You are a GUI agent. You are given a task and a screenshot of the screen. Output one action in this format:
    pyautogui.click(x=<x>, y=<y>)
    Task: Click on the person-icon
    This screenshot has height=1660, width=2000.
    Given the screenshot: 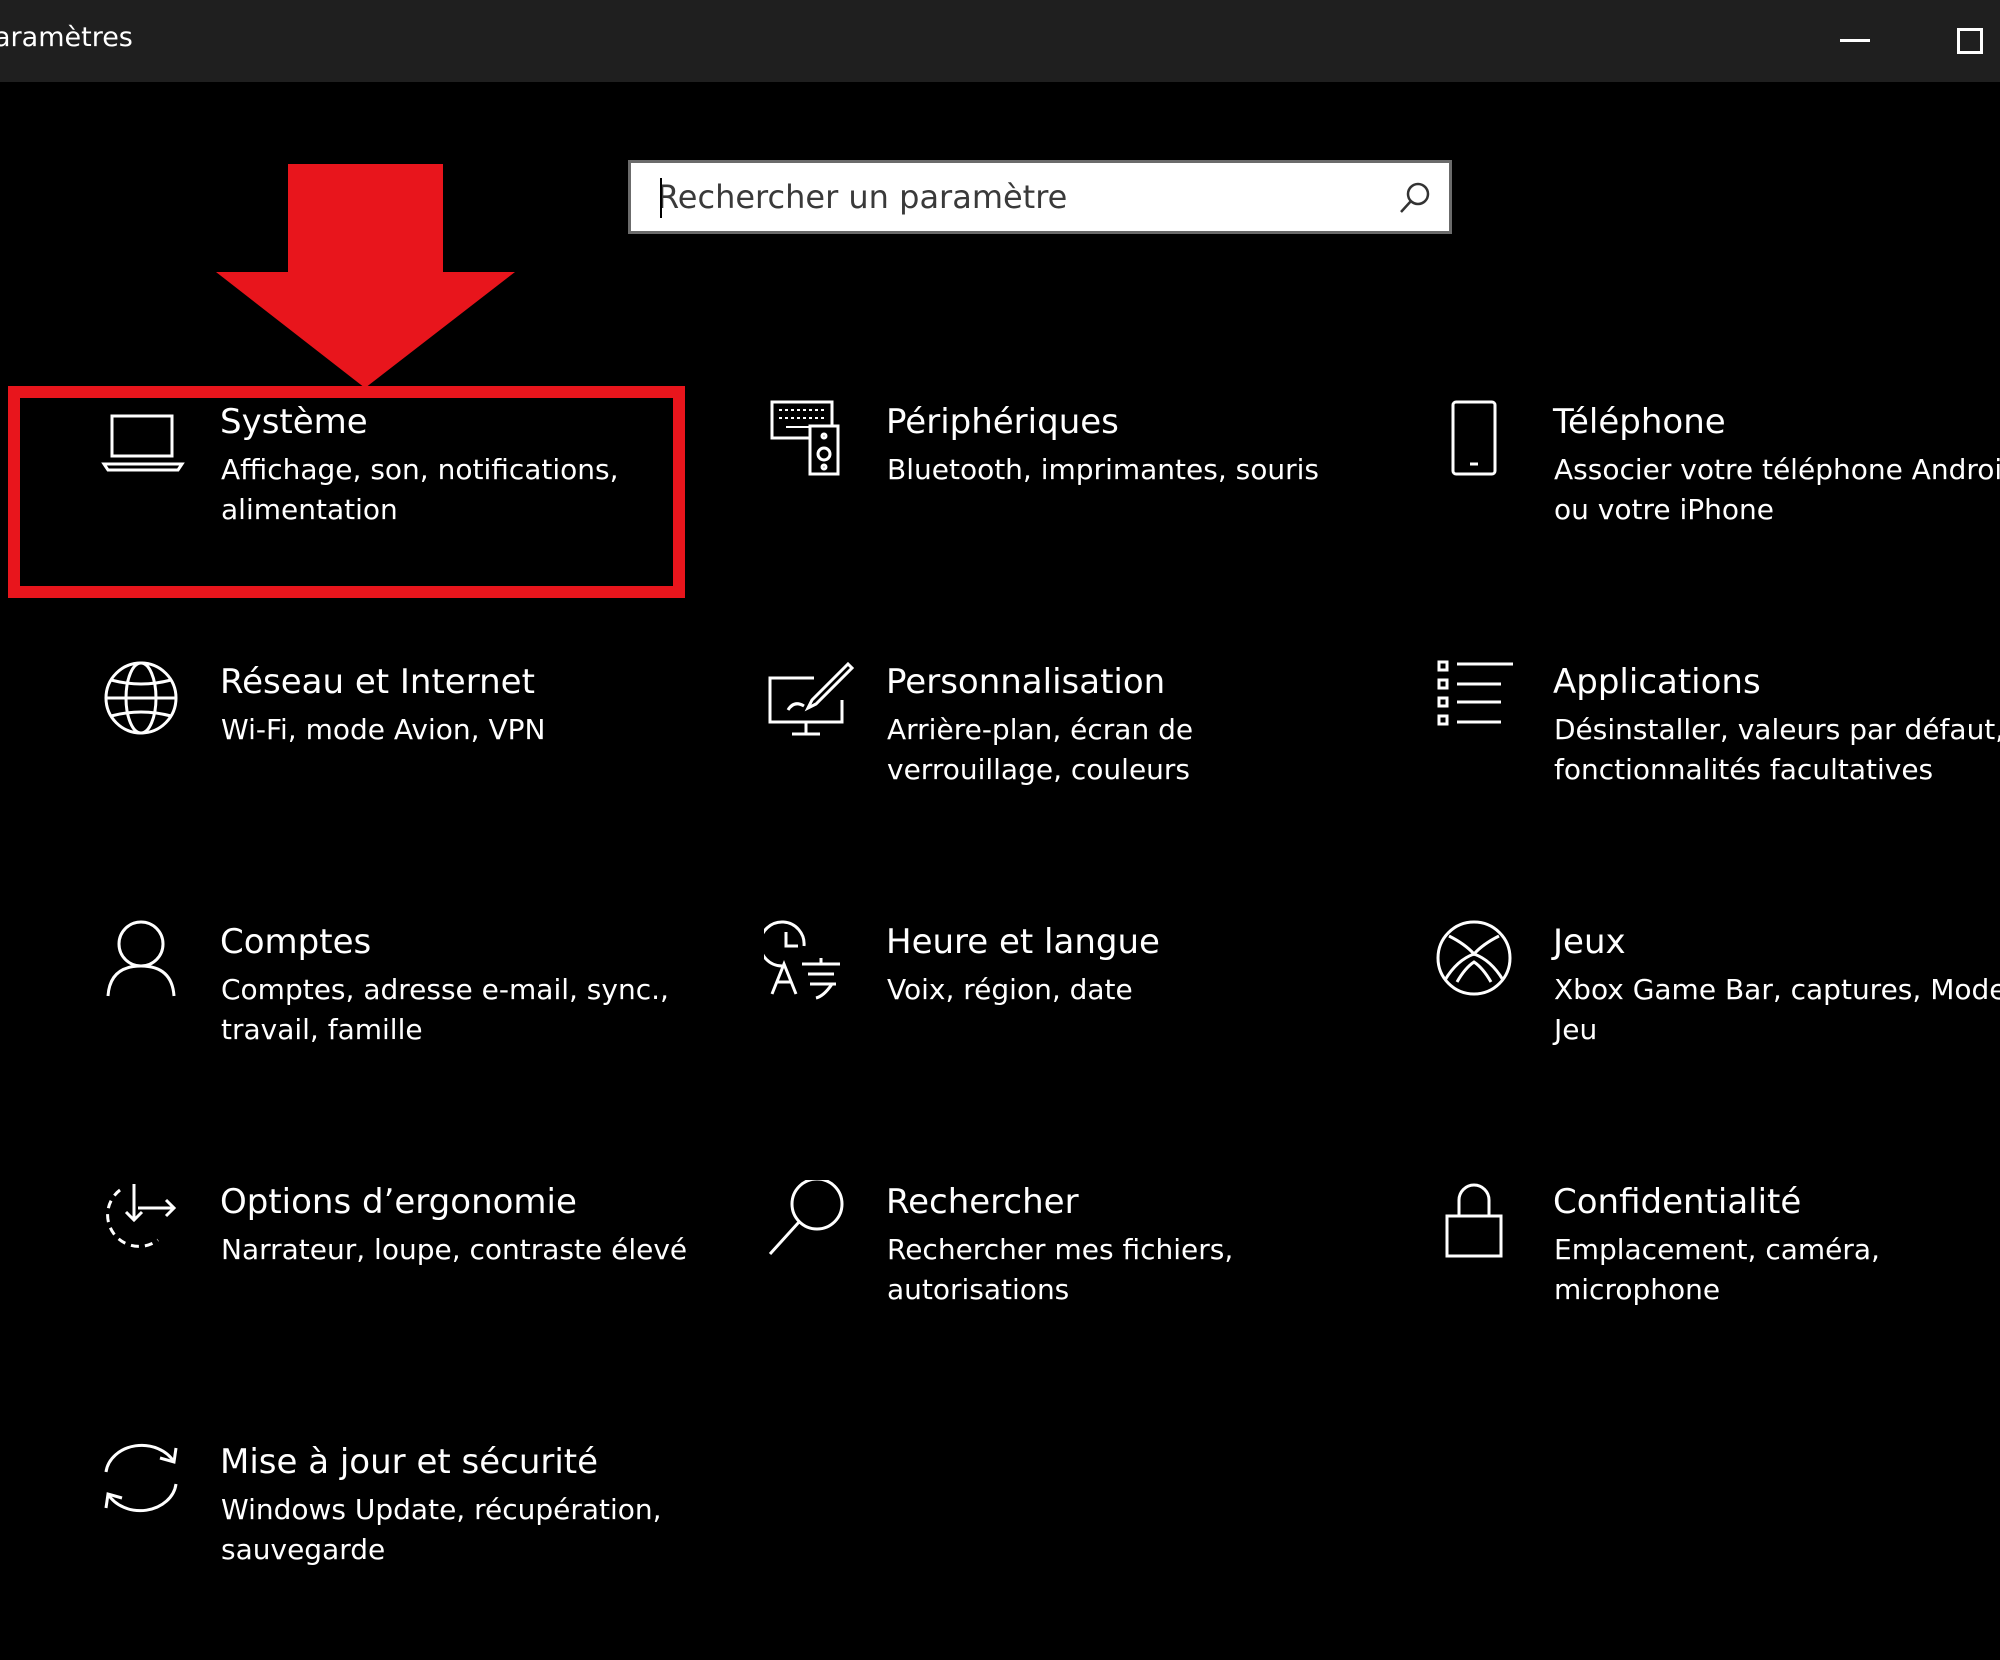 What is the action you would take?
    pyautogui.click(x=143, y=965)
    